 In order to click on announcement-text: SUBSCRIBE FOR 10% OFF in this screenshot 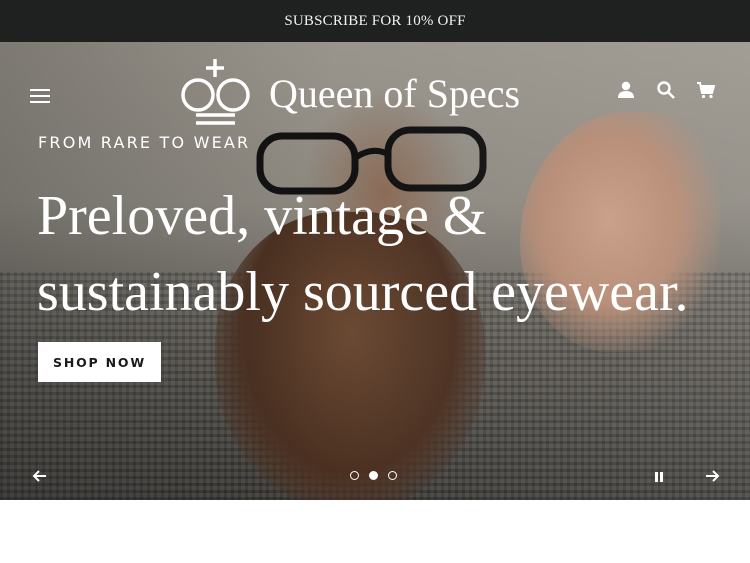, I will do `click(374, 21)`.